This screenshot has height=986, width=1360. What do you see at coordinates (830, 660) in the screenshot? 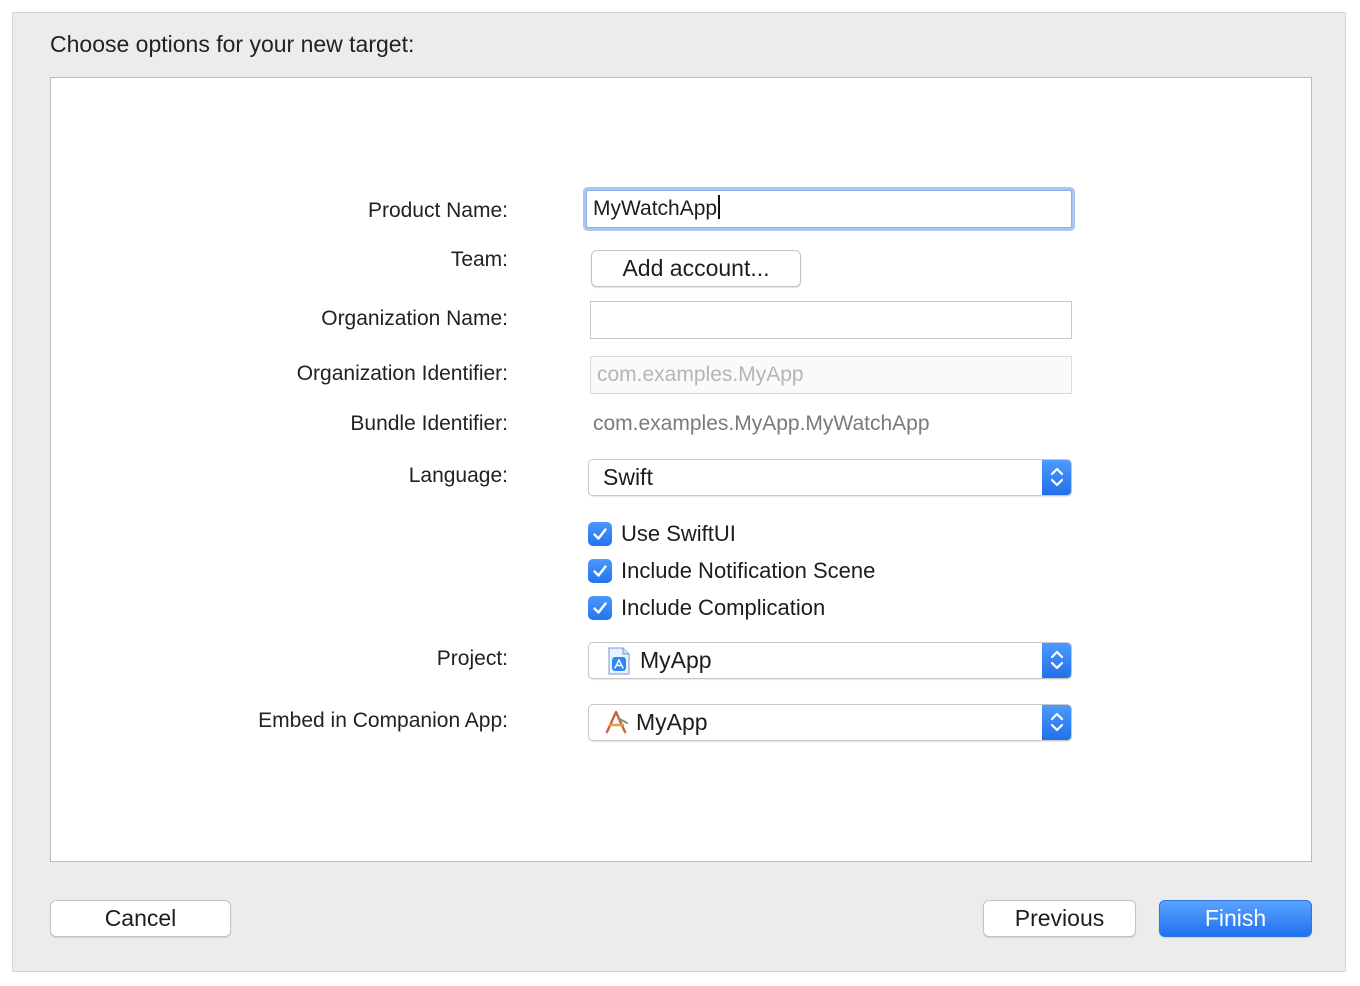
I see `project-popup: MyApp` at bounding box center [830, 660].